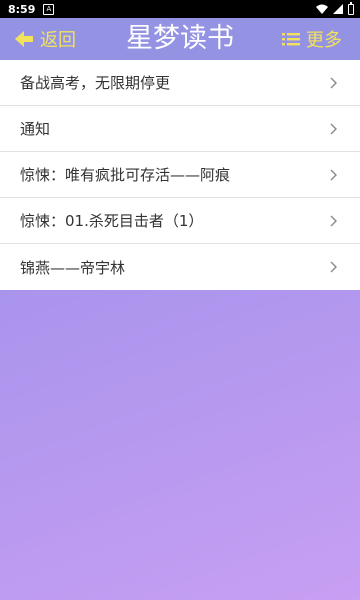  I want to click on wifi-icon, so click(322, 9).